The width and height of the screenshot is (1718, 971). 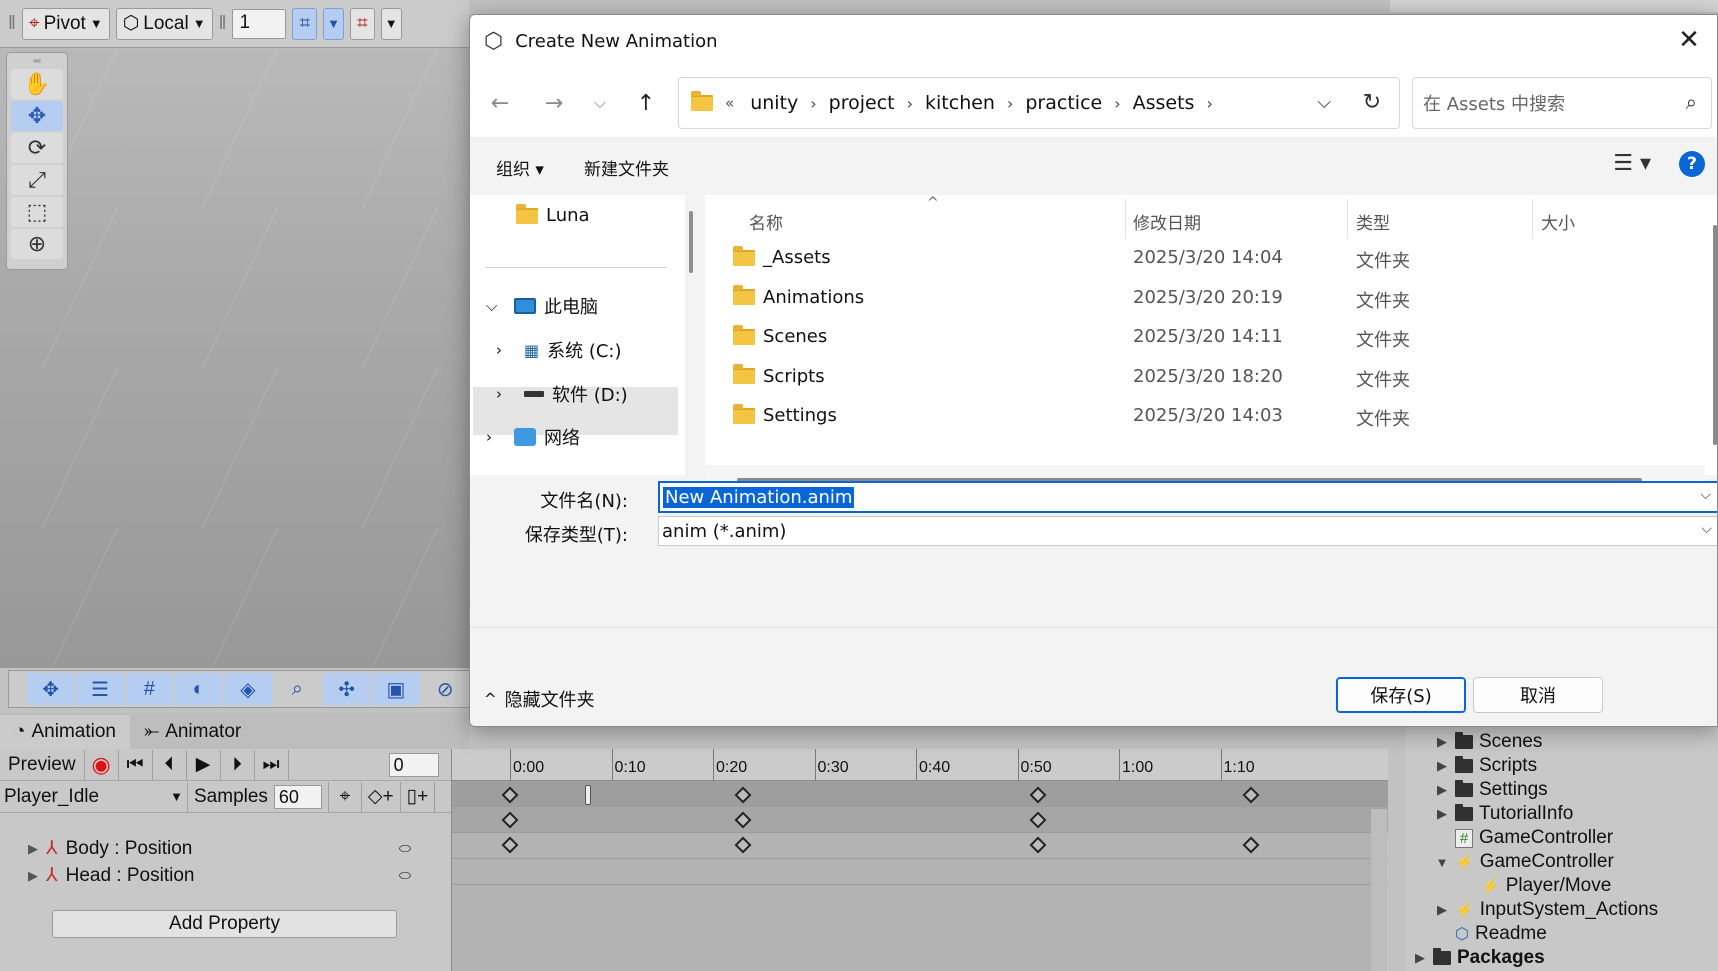 What do you see at coordinates (259, 23) in the screenshot?
I see `grid-size-field: 1` at bounding box center [259, 23].